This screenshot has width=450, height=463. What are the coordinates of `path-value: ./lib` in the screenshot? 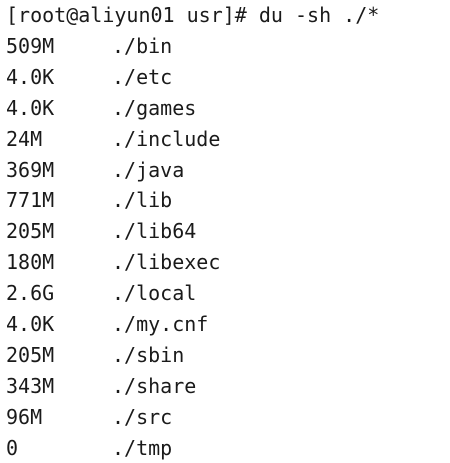 It's located at (142, 200).